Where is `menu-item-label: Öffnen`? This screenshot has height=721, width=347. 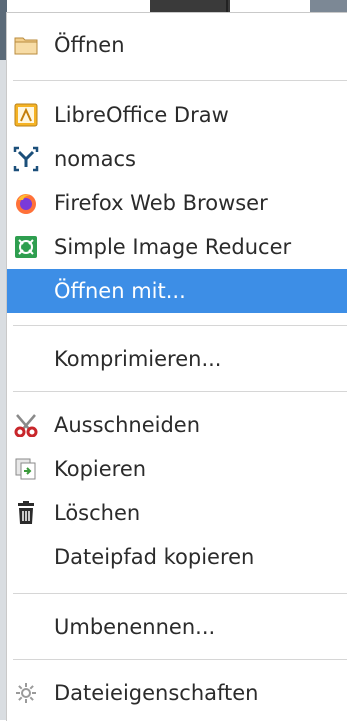
menu-item-label: Öffnen is located at coordinates (89, 45).